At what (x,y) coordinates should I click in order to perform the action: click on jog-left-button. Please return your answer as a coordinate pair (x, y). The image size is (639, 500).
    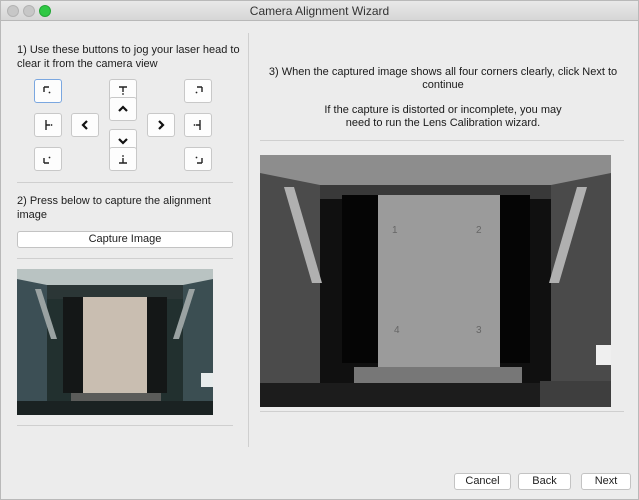
    Looking at the image, I should click on (85, 125).